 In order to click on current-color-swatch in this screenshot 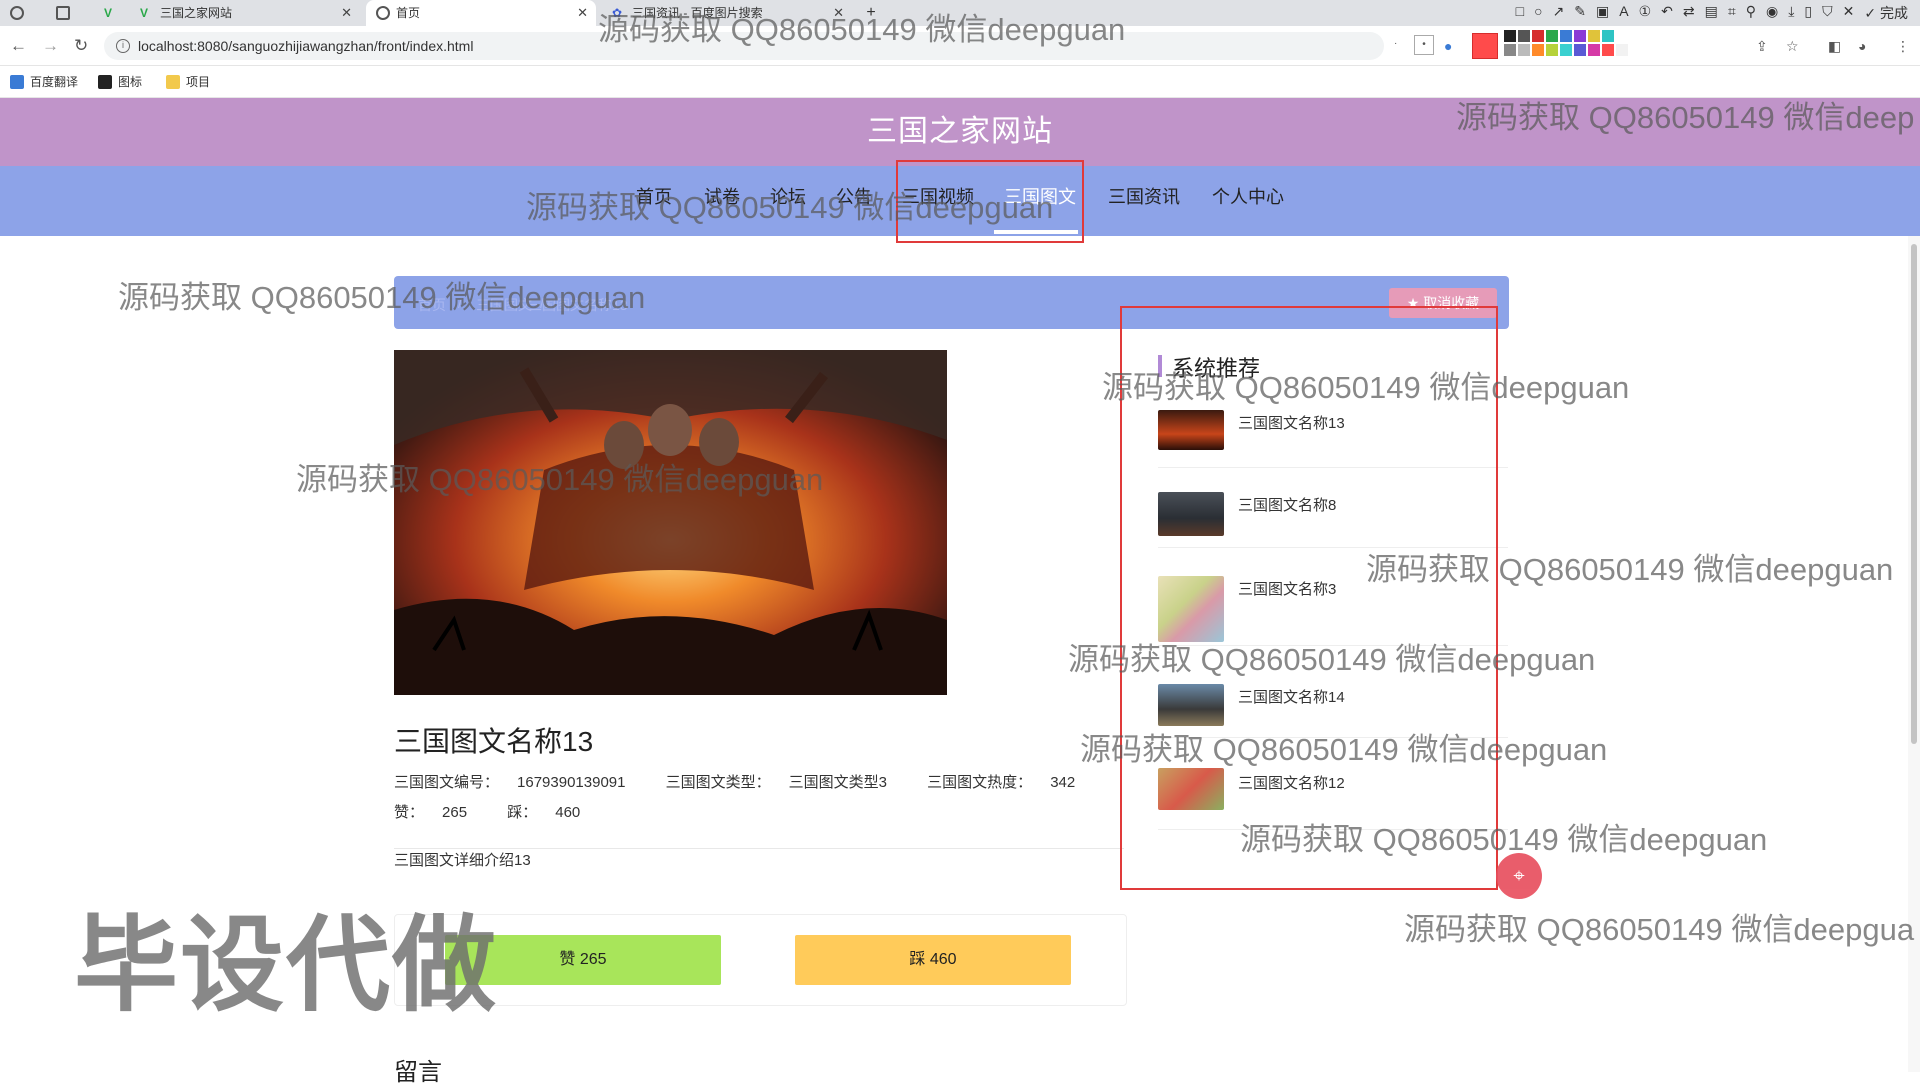, I will do `click(1485, 46)`.